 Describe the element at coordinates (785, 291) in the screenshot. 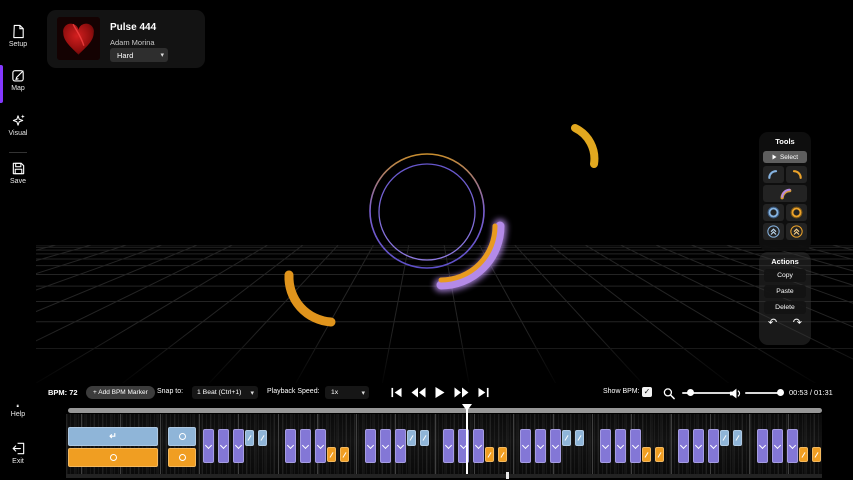

I see `paste-button: Paste` at that location.